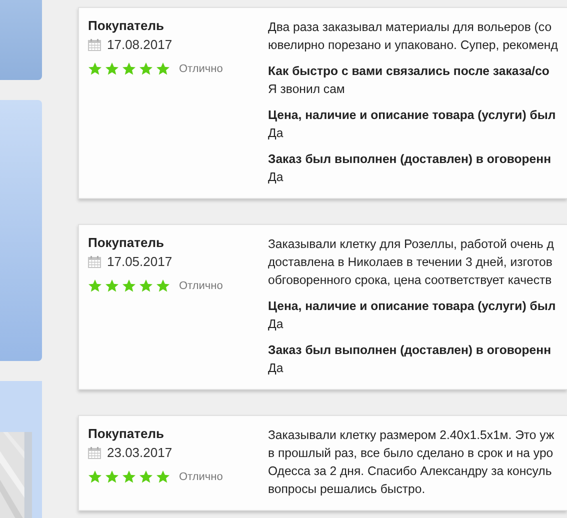 The image size is (567, 518). What do you see at coordinates (139, 262) in the screenshot?
I see `review-date: 17.05.2017` at bounding box center [139, 262].